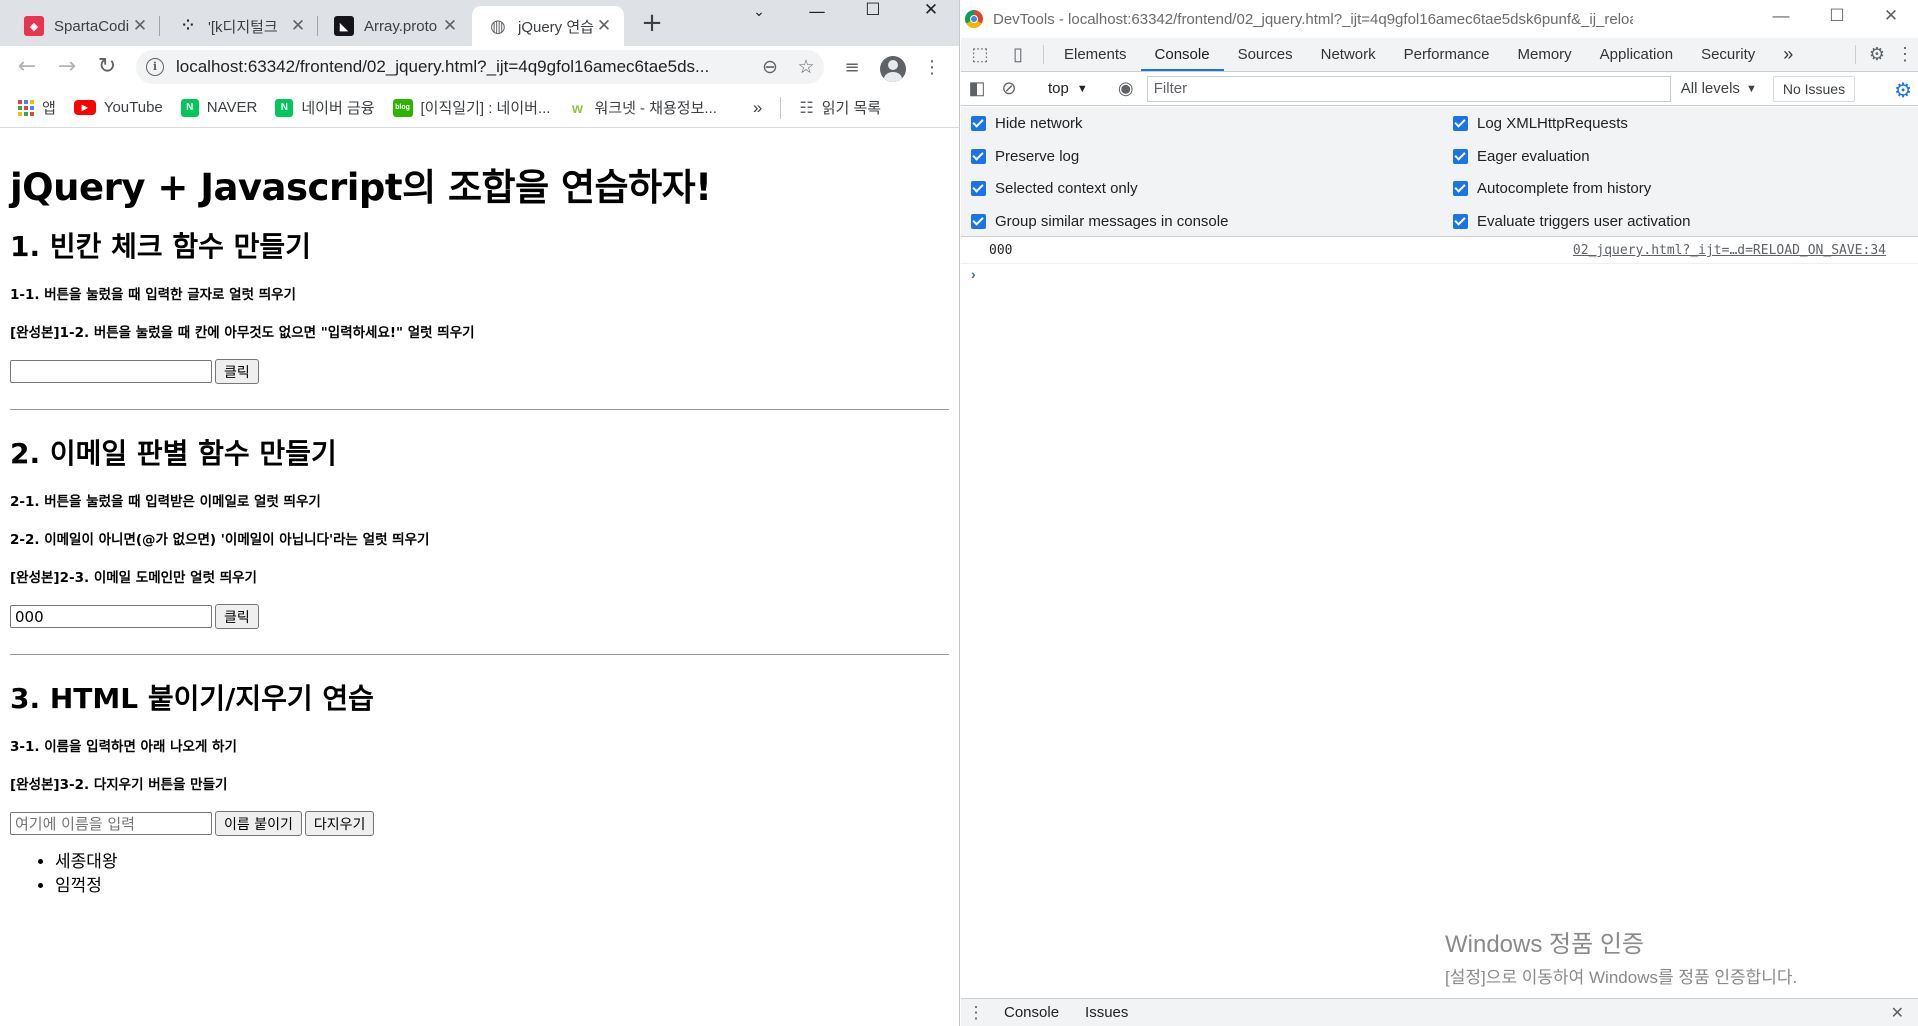 This screenshot has width=1918, height=1026. I want to click on inspect-element-icon: ⬚, so click(980, 54).